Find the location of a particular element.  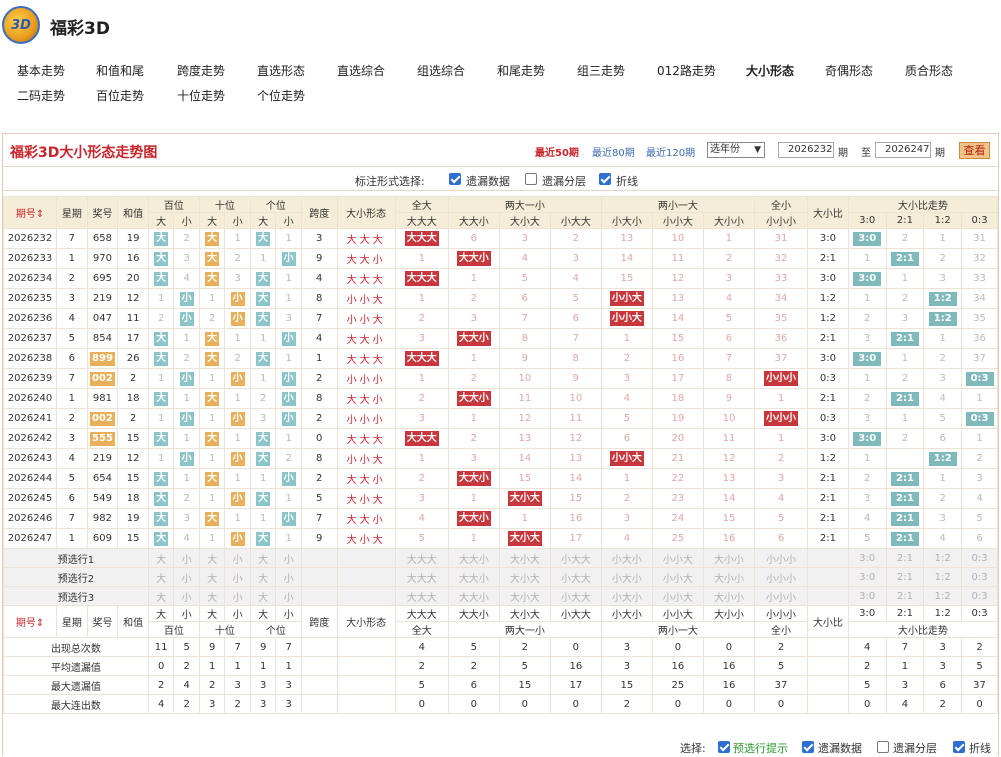

digit-cell: 3 is located at coordinates (186, 258).